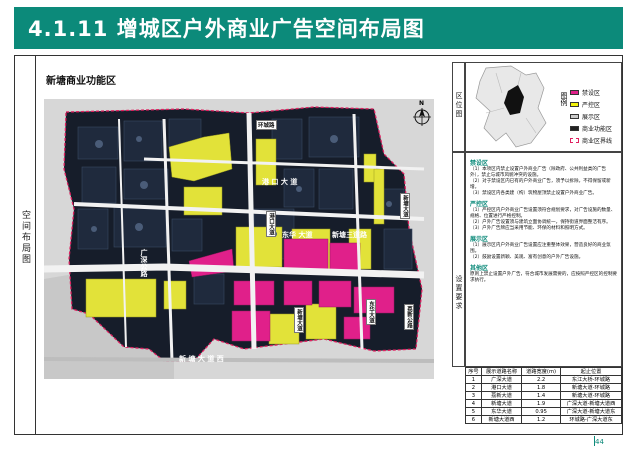 This screenshot has width=637, height=452. I want to click on location-map-svg, so click(511, 106).